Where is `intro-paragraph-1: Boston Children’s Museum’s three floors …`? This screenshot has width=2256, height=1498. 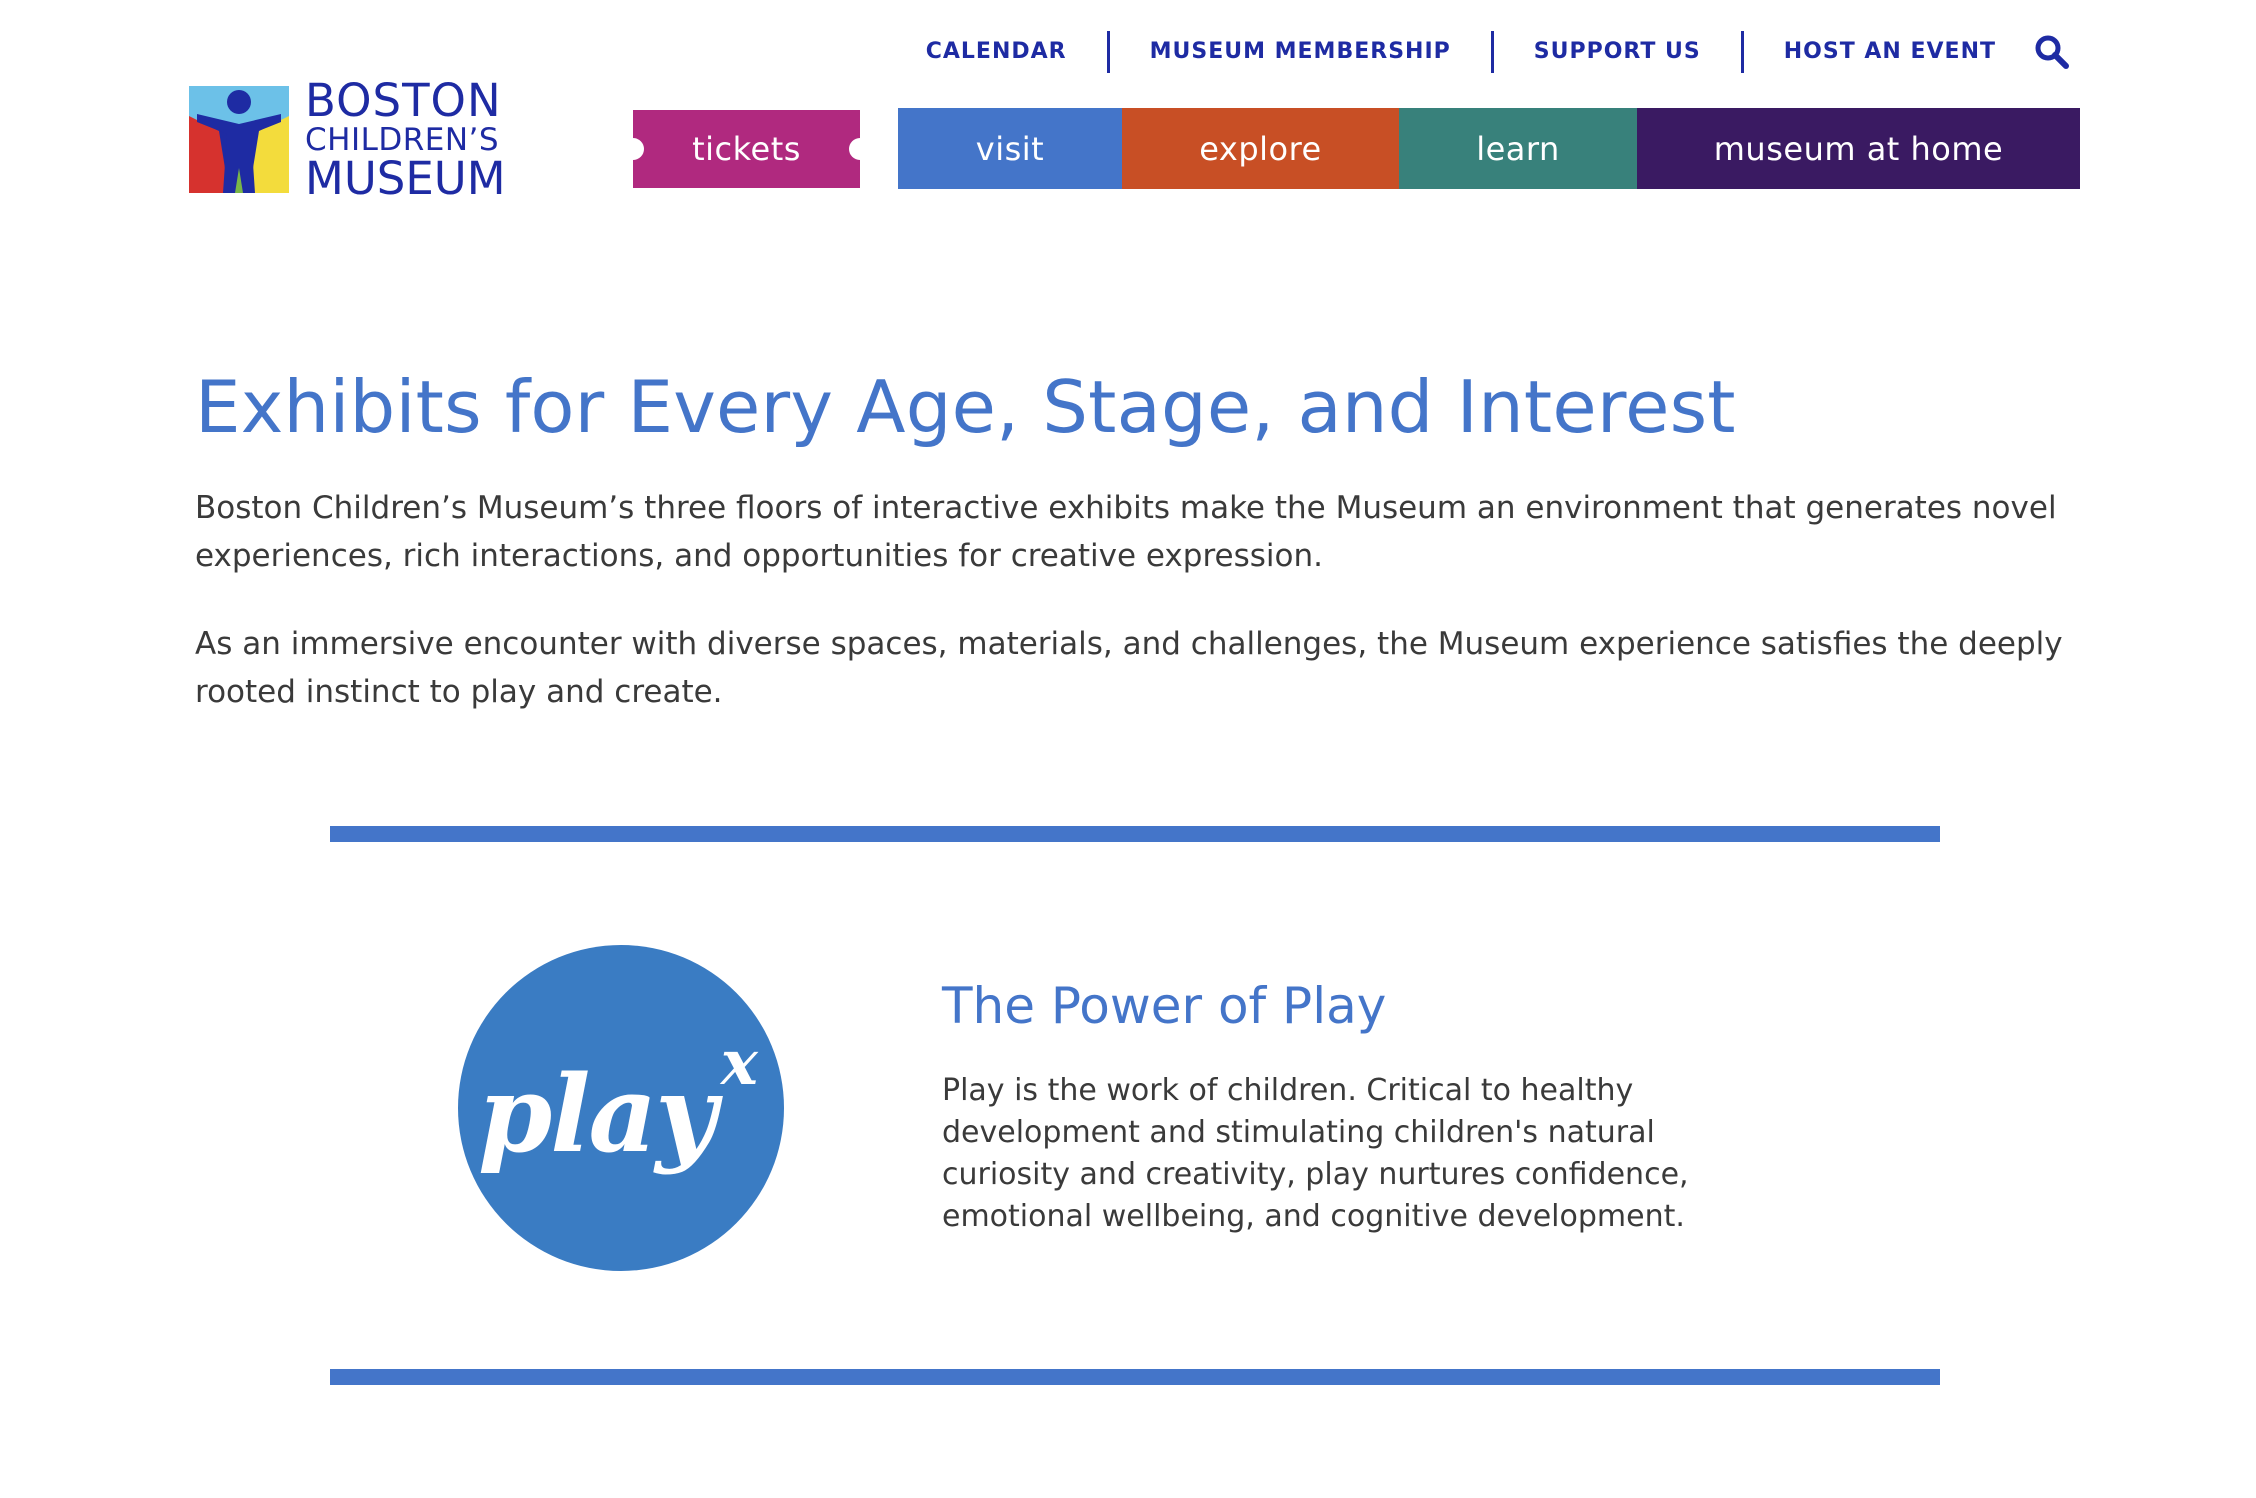
intro-paragraph-1: Boston Children’s Museum’s three floors … is located at coordinates (1126, 532).